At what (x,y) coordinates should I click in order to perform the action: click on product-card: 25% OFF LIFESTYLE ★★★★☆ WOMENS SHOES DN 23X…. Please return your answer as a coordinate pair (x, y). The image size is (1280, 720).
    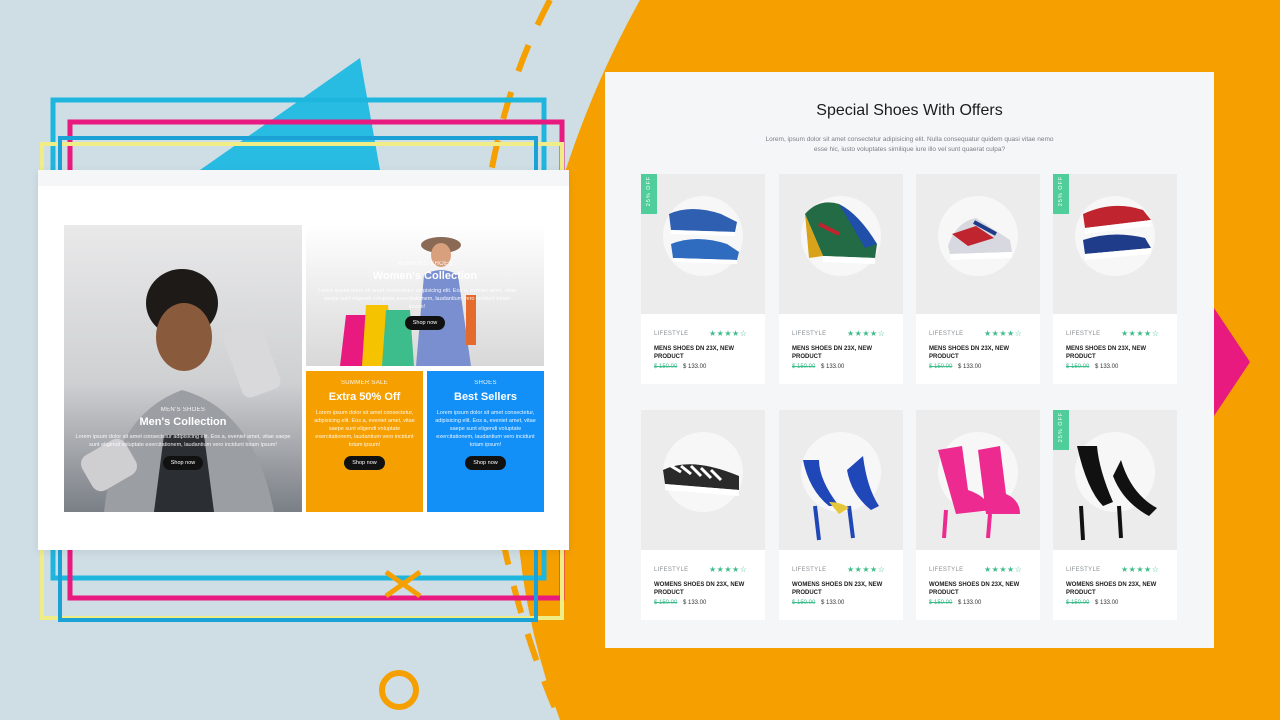
    Looking at the image, I should click on (1115, 515).